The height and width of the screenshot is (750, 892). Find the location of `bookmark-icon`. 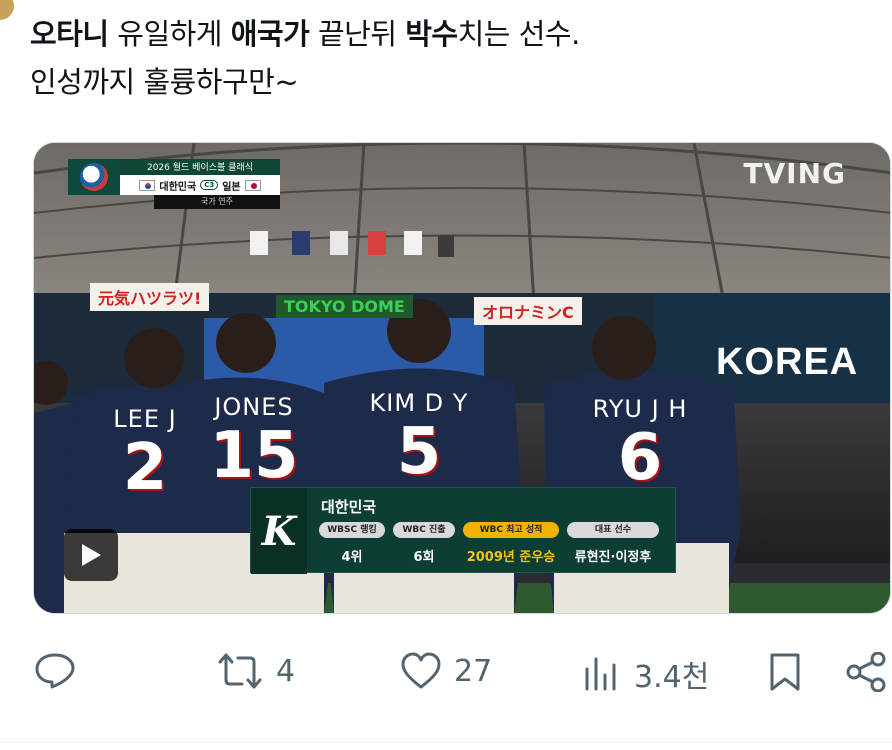

bookmark-icon is located at coordinates (785, 672).